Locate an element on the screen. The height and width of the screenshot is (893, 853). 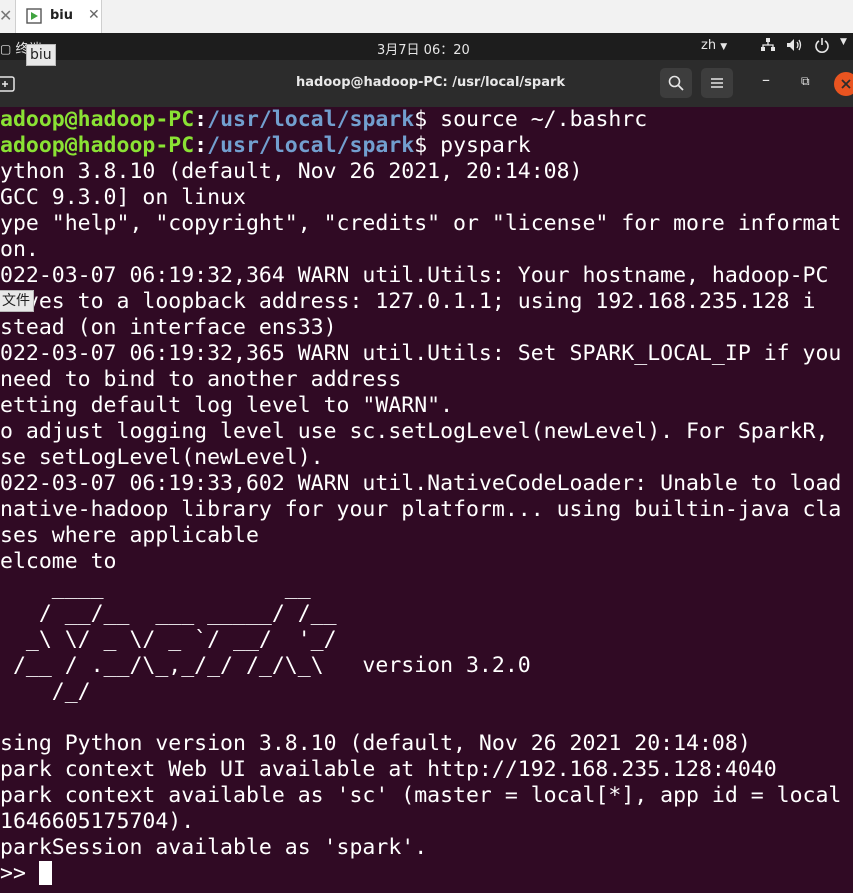
tooltip-biu: biu is located at coordinates (41, 55).